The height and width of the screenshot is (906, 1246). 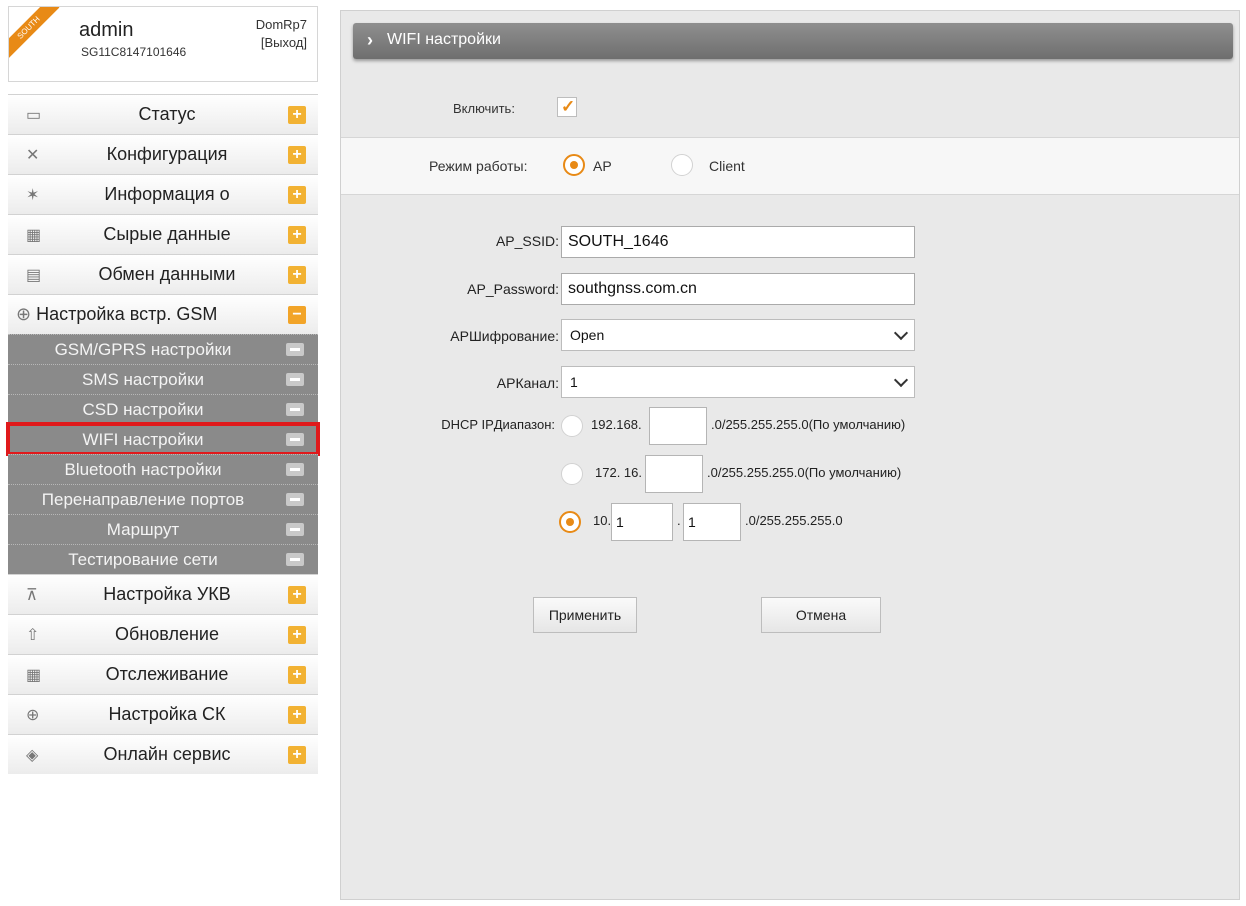 What do you see at coordinates (504, 336) in the screenshot?
I see `encryption-label: APШифрование:` at bounding box center [504, 336].